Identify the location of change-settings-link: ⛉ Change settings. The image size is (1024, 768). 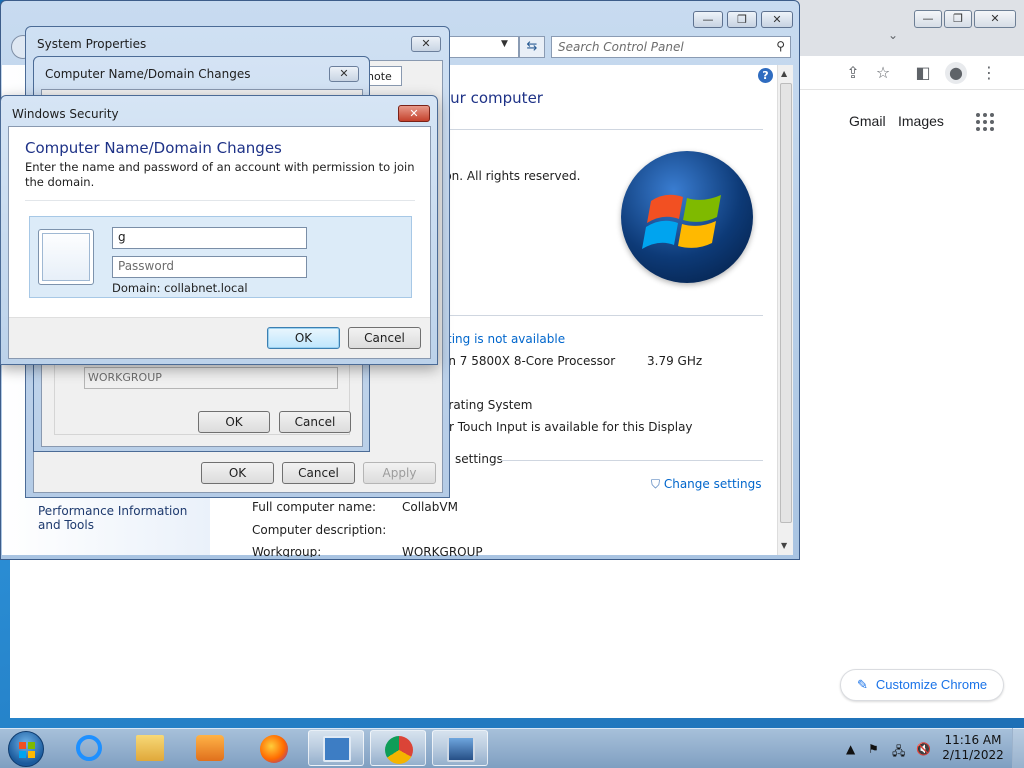
(706, 484).